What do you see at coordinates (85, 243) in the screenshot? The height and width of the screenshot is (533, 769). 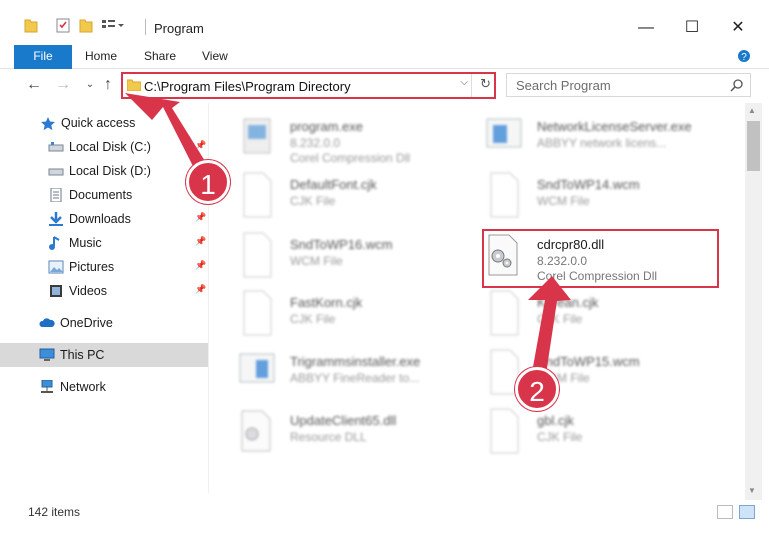 I see `sidebar-item-label: Music` at bounding box center [85, 243].